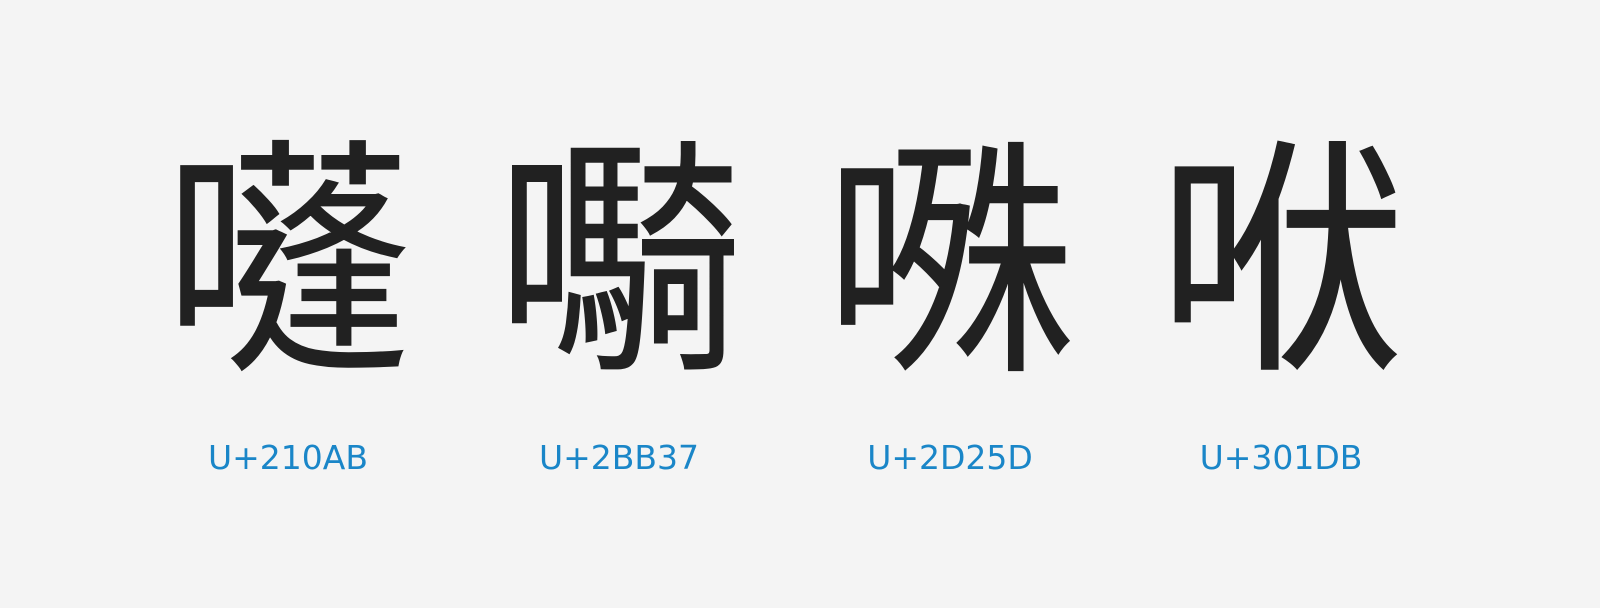  I want to click on cjk-glyph: 𡂫, so click(288, 263).